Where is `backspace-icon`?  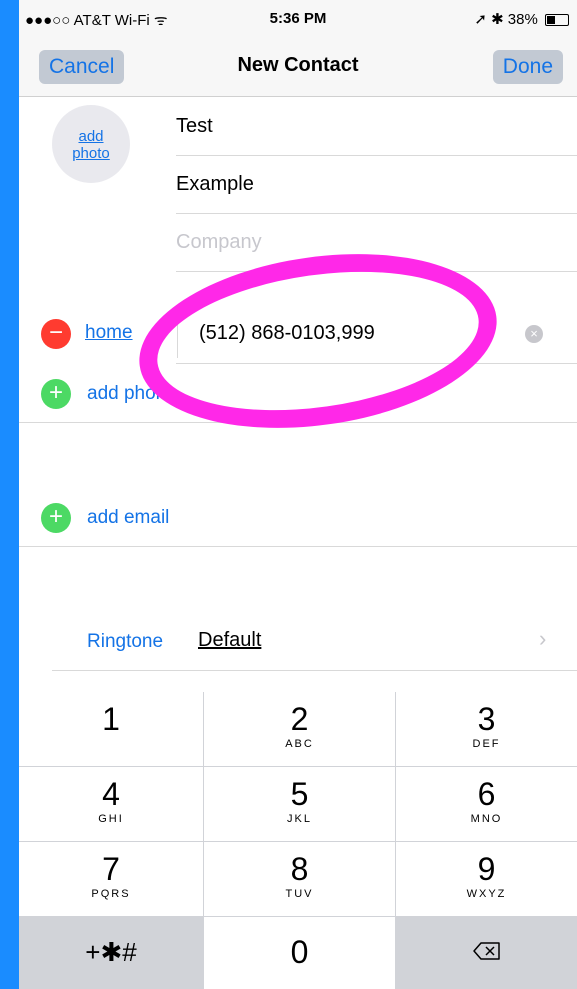
backspace-icon is located at coordinates (486, 951).